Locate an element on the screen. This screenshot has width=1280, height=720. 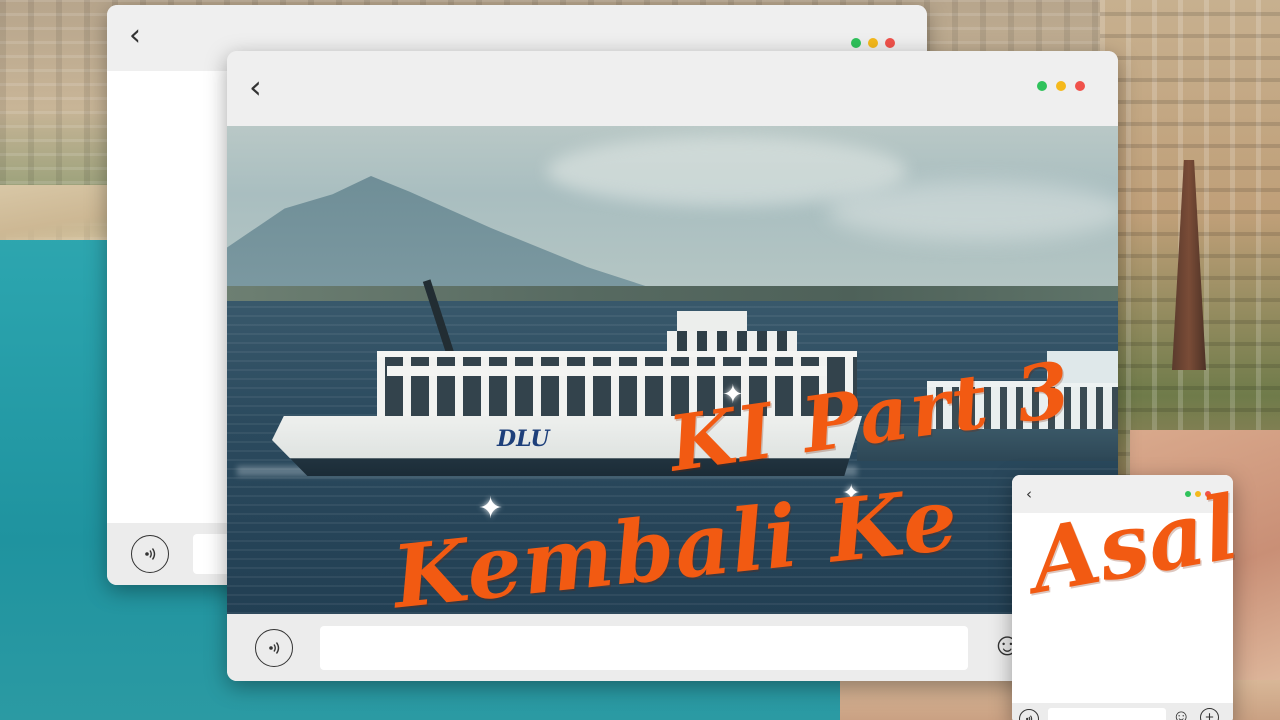
main-window-titlebar: ‹ is located at coordinates (672, 88).